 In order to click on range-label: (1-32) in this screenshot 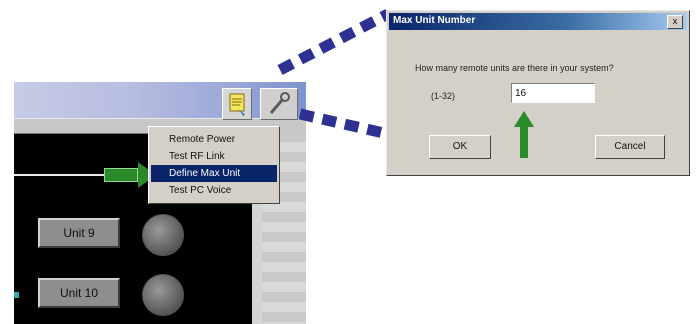, I will do `click(443, 96)`.